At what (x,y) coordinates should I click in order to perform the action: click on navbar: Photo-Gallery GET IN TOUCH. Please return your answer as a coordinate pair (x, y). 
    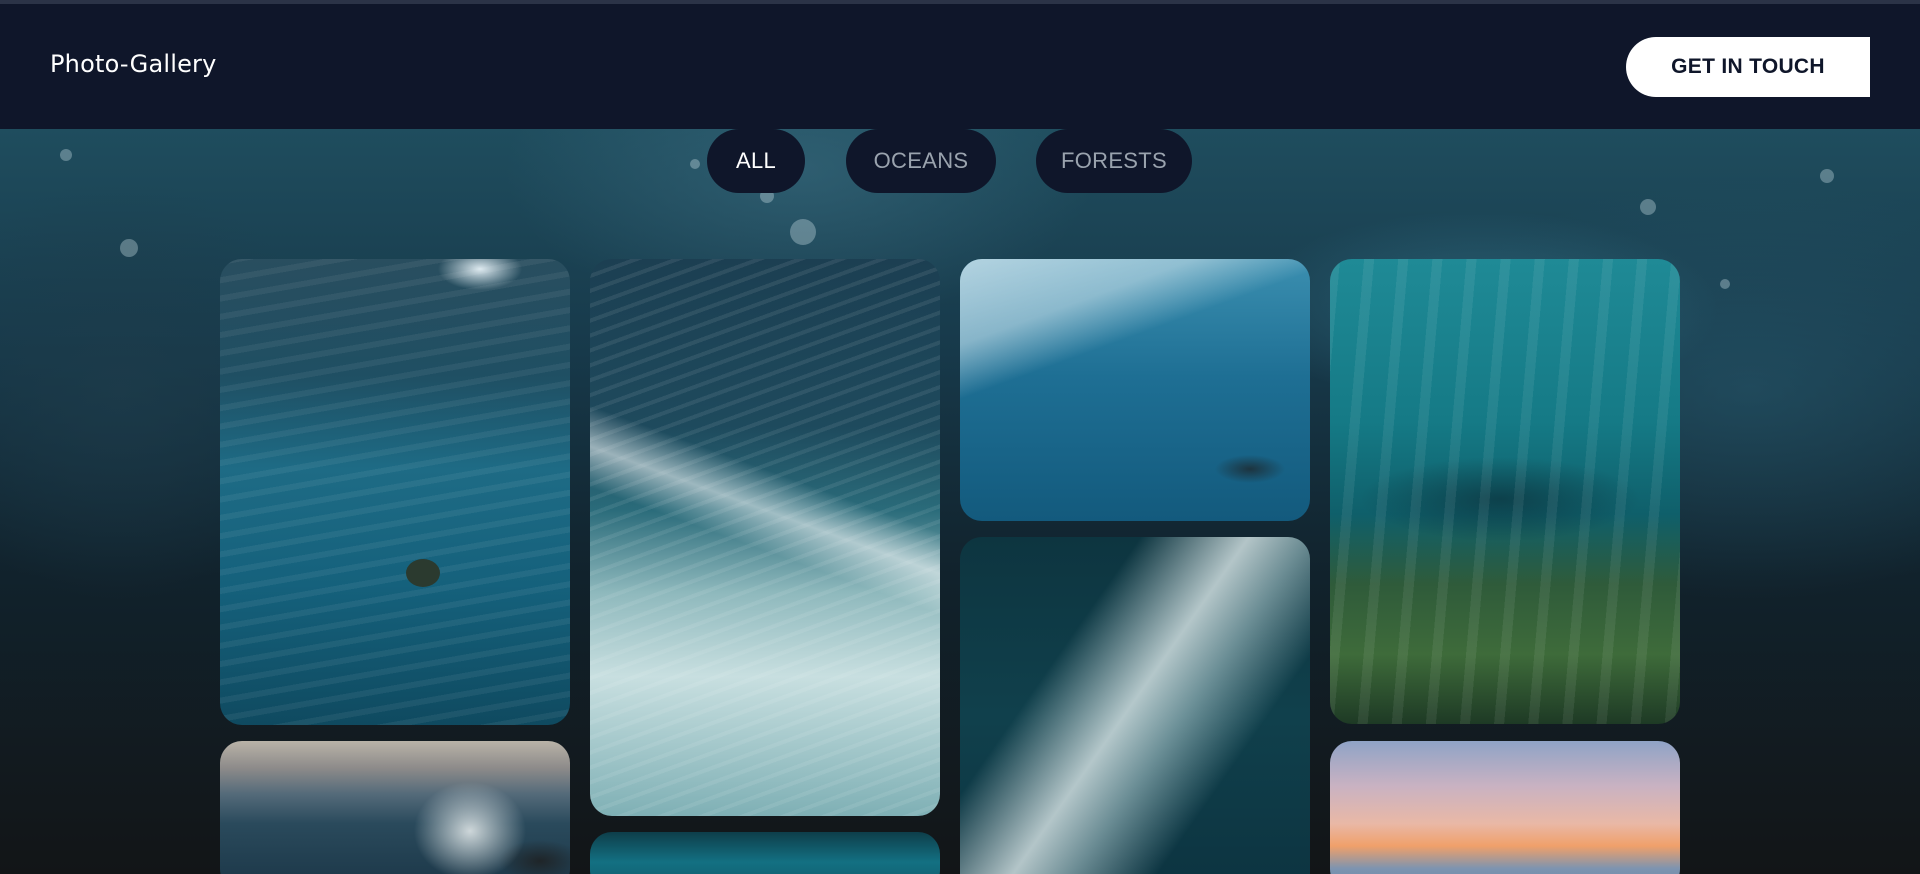
    Looking at the image, I should click on (960, 66).